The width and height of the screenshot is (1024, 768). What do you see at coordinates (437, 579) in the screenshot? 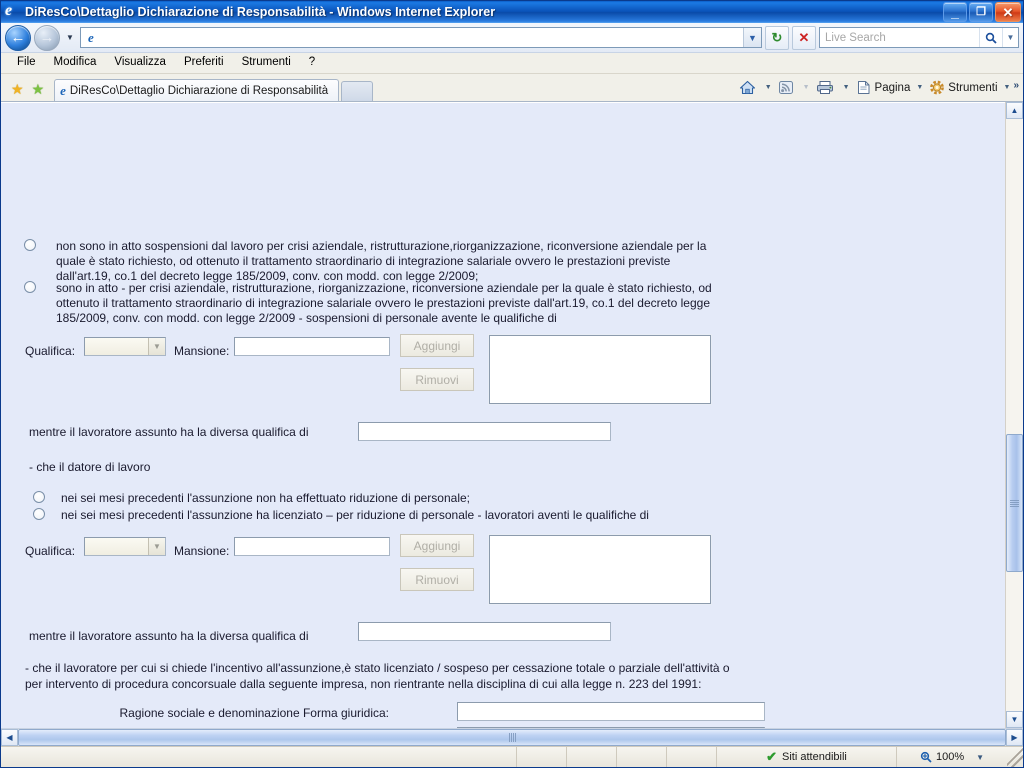
I see `rimuovi-button-2: Rimuovi` at bounding box center [437, 579].